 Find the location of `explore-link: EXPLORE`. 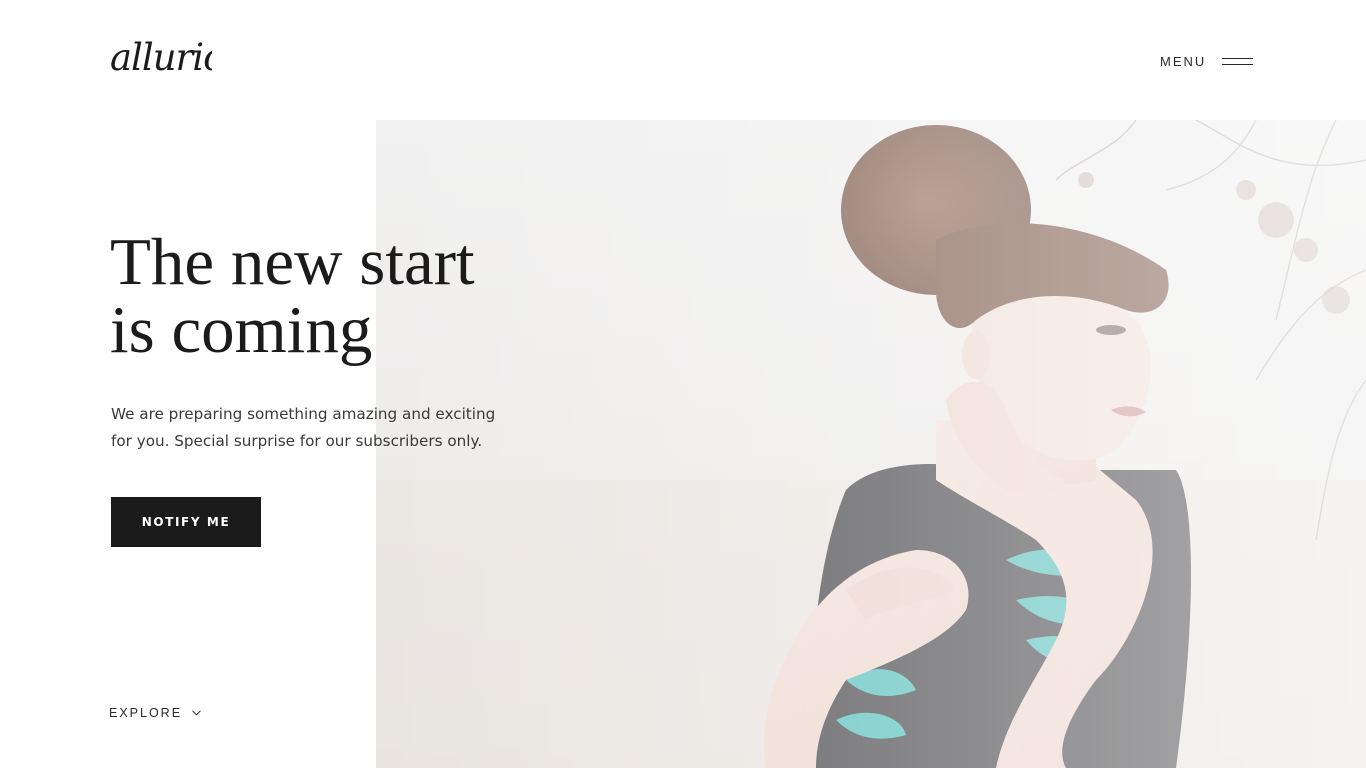

explore-link: EXPLORE is located at coordinates (155, 713).